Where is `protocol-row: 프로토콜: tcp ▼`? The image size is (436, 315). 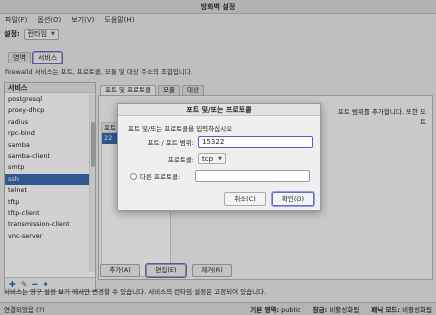 protocol-row: 프로토콜: tcp ▼ is located at coordinates (176, 158).